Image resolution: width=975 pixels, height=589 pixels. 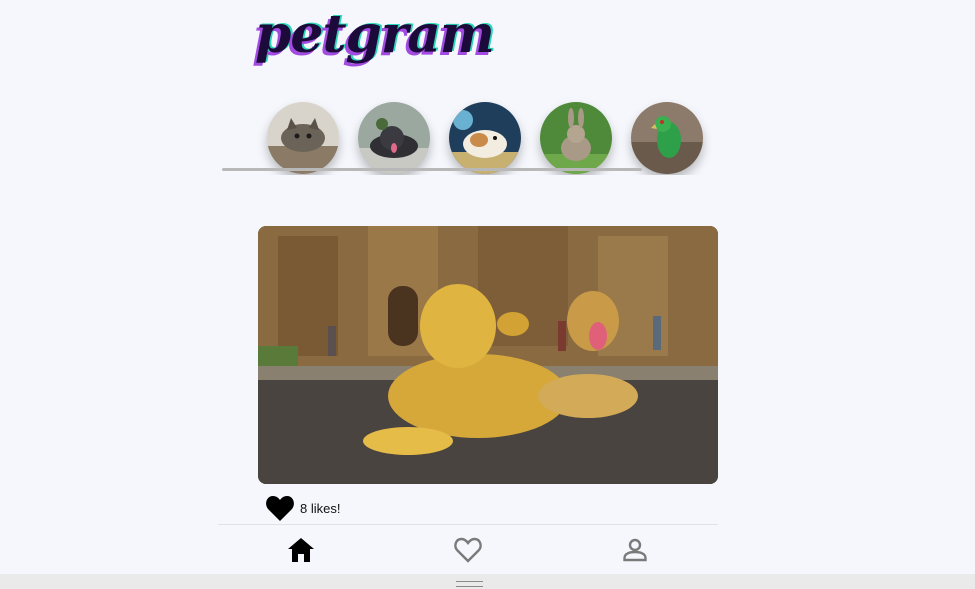 I want to click on petgram-logo: petgram, so click(x=375, y=34).